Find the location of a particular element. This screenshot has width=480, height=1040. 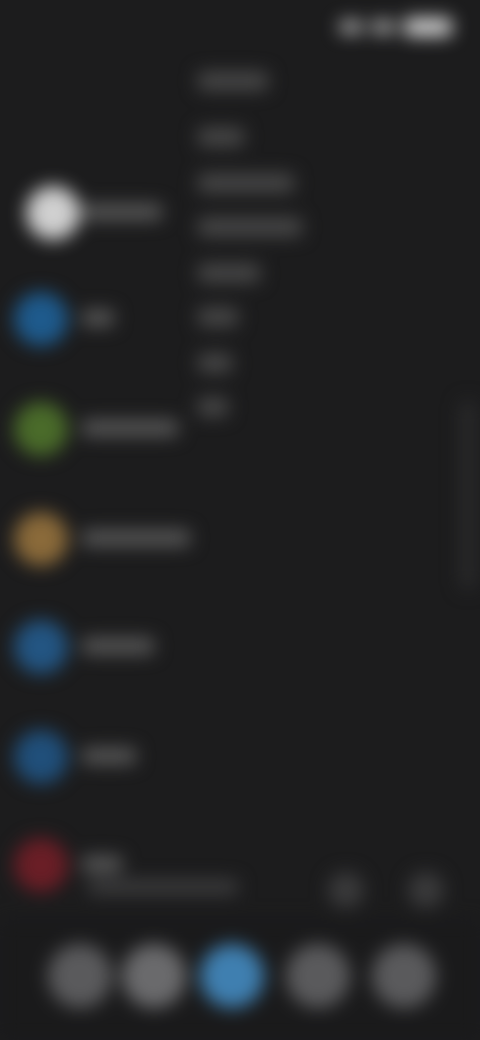

dock is located at coordinates (240, 980).